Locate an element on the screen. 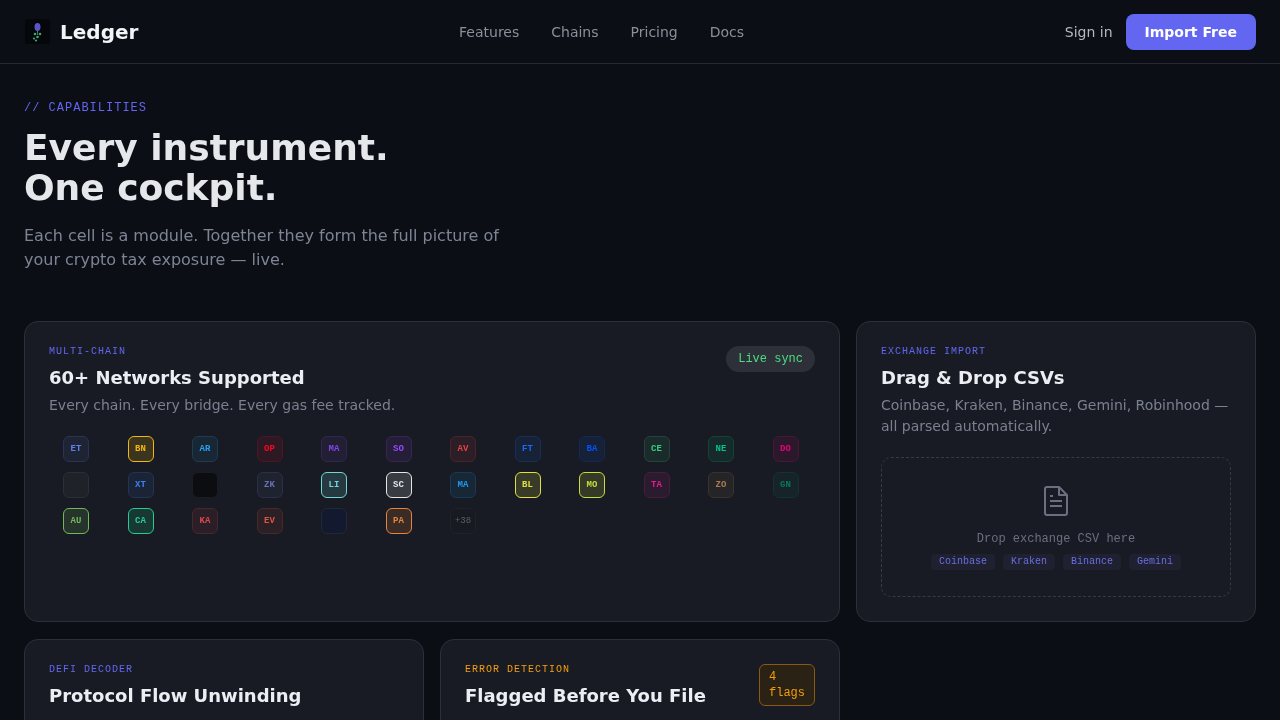 This screenshot has height=720, width=1280. chain-tile: ZO is located at coordinates (721, 485).